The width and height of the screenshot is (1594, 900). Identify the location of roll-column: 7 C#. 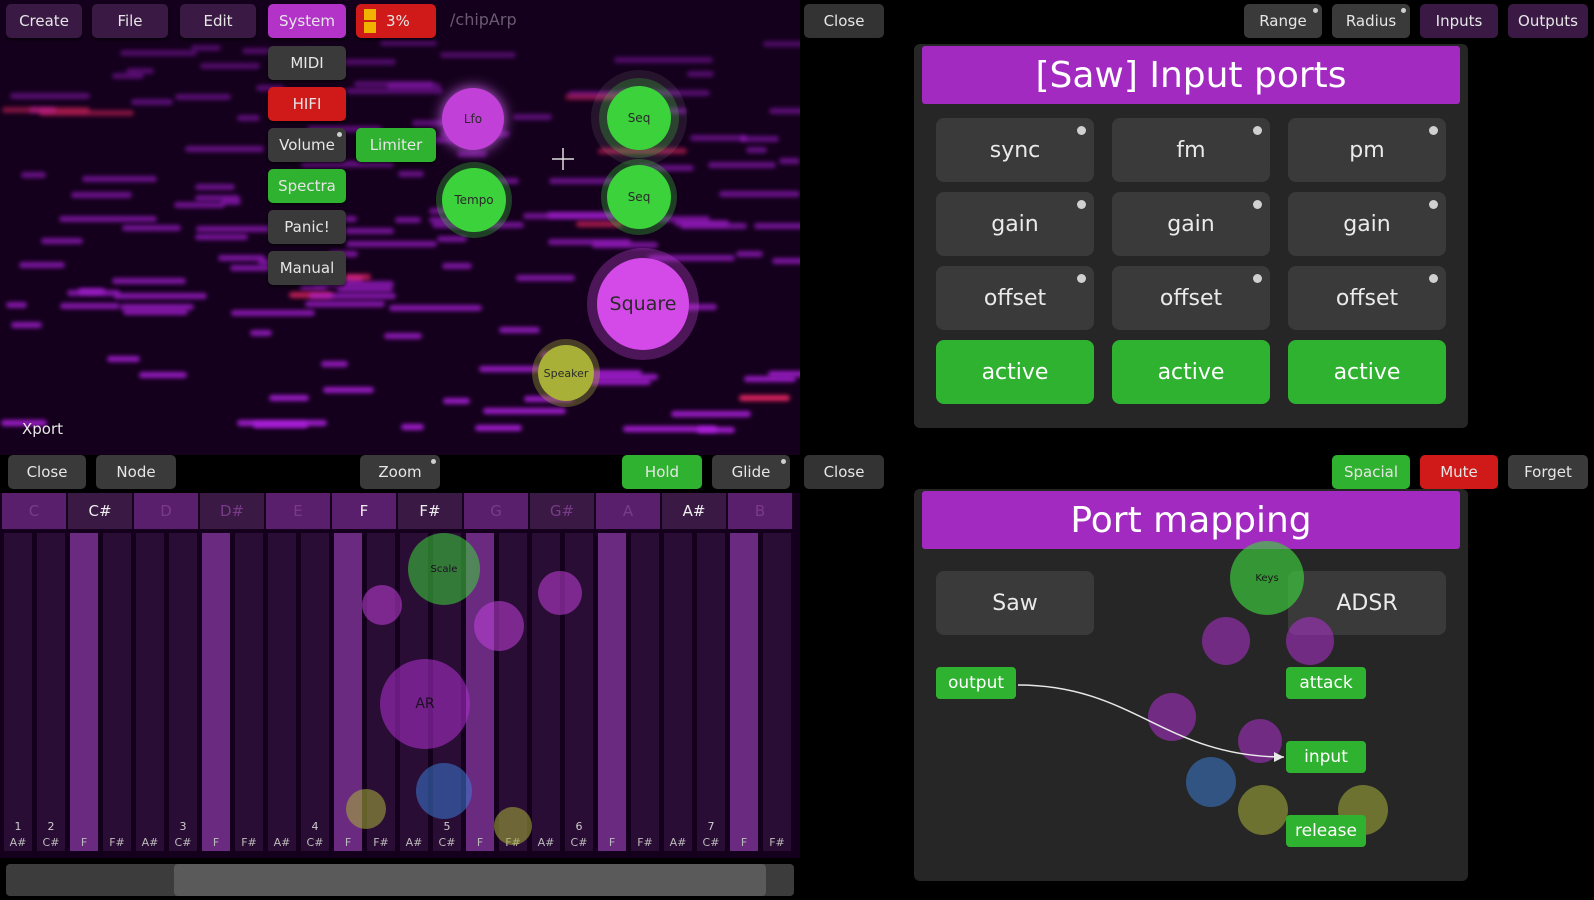
(711, 692).